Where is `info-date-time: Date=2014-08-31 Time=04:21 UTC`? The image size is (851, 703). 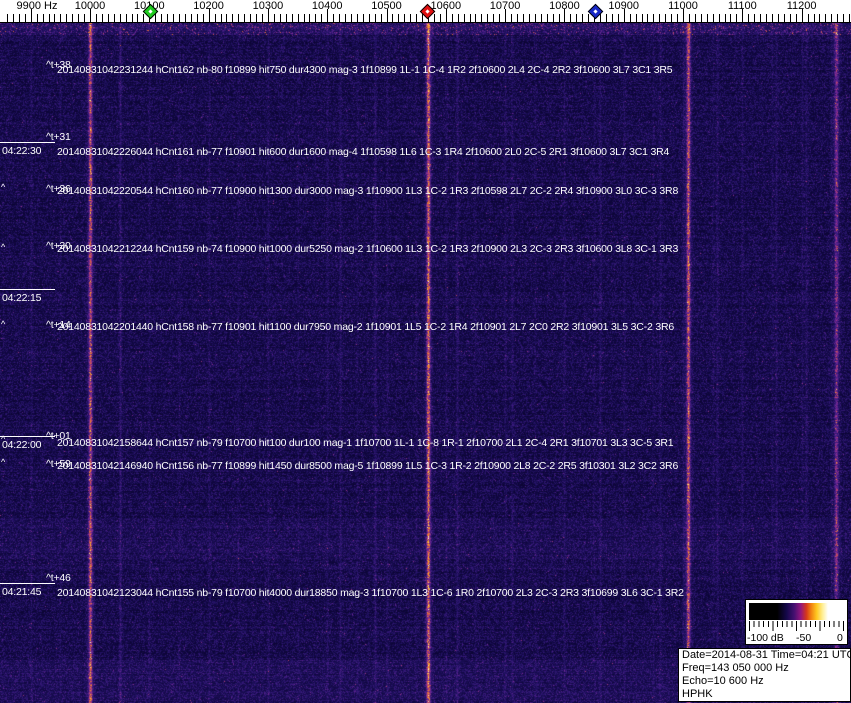
info-date-time: Date=2014-08-31 Time=04:21 UTC is located at coordinates (766, 655).